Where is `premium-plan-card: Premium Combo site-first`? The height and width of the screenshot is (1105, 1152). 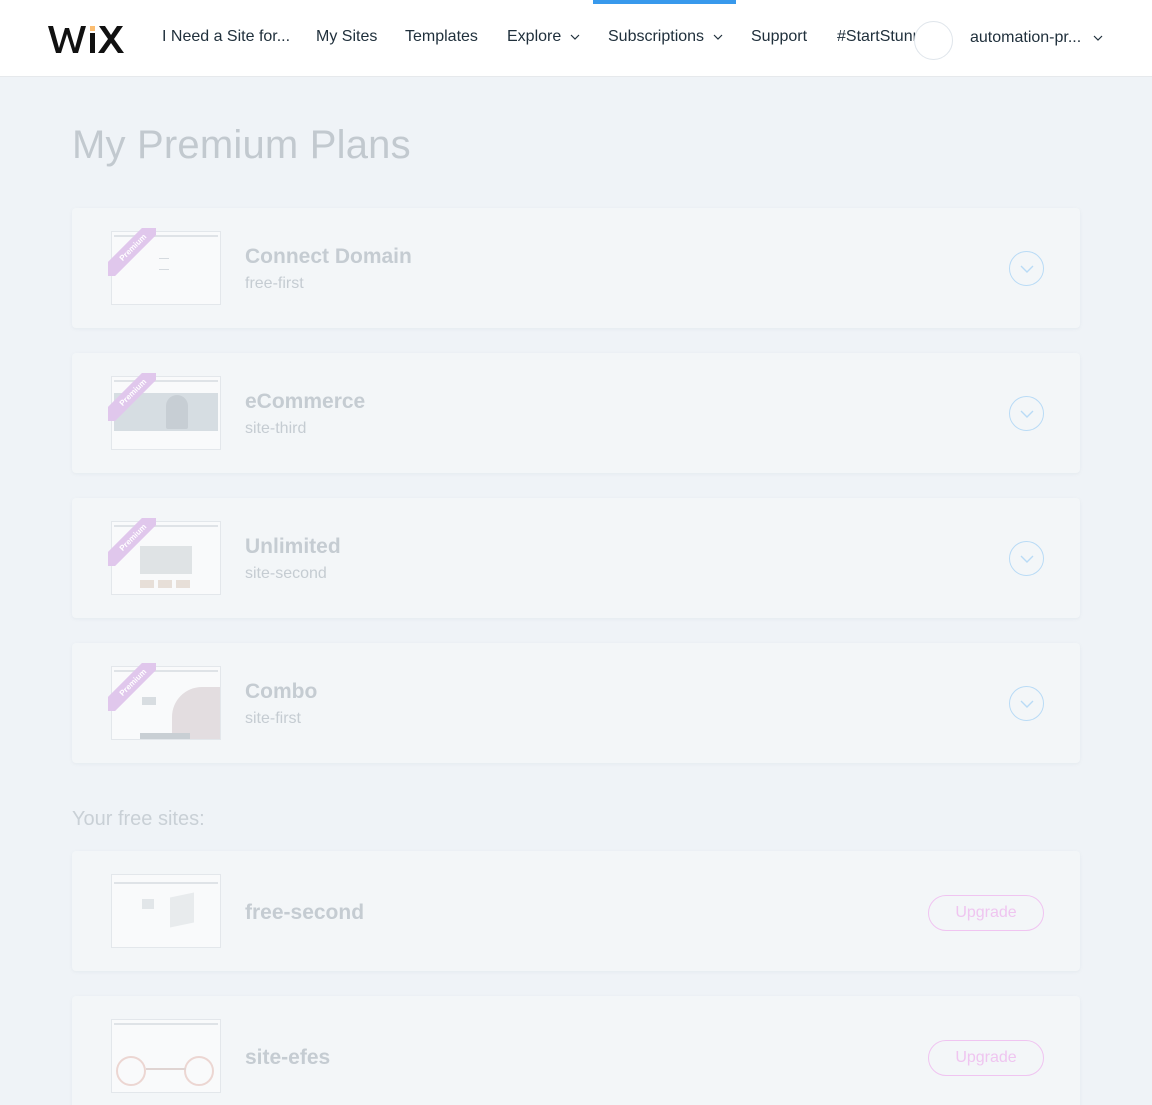
premium-plan-card: Premium Combo site-first is located at coordinates (576, 703).